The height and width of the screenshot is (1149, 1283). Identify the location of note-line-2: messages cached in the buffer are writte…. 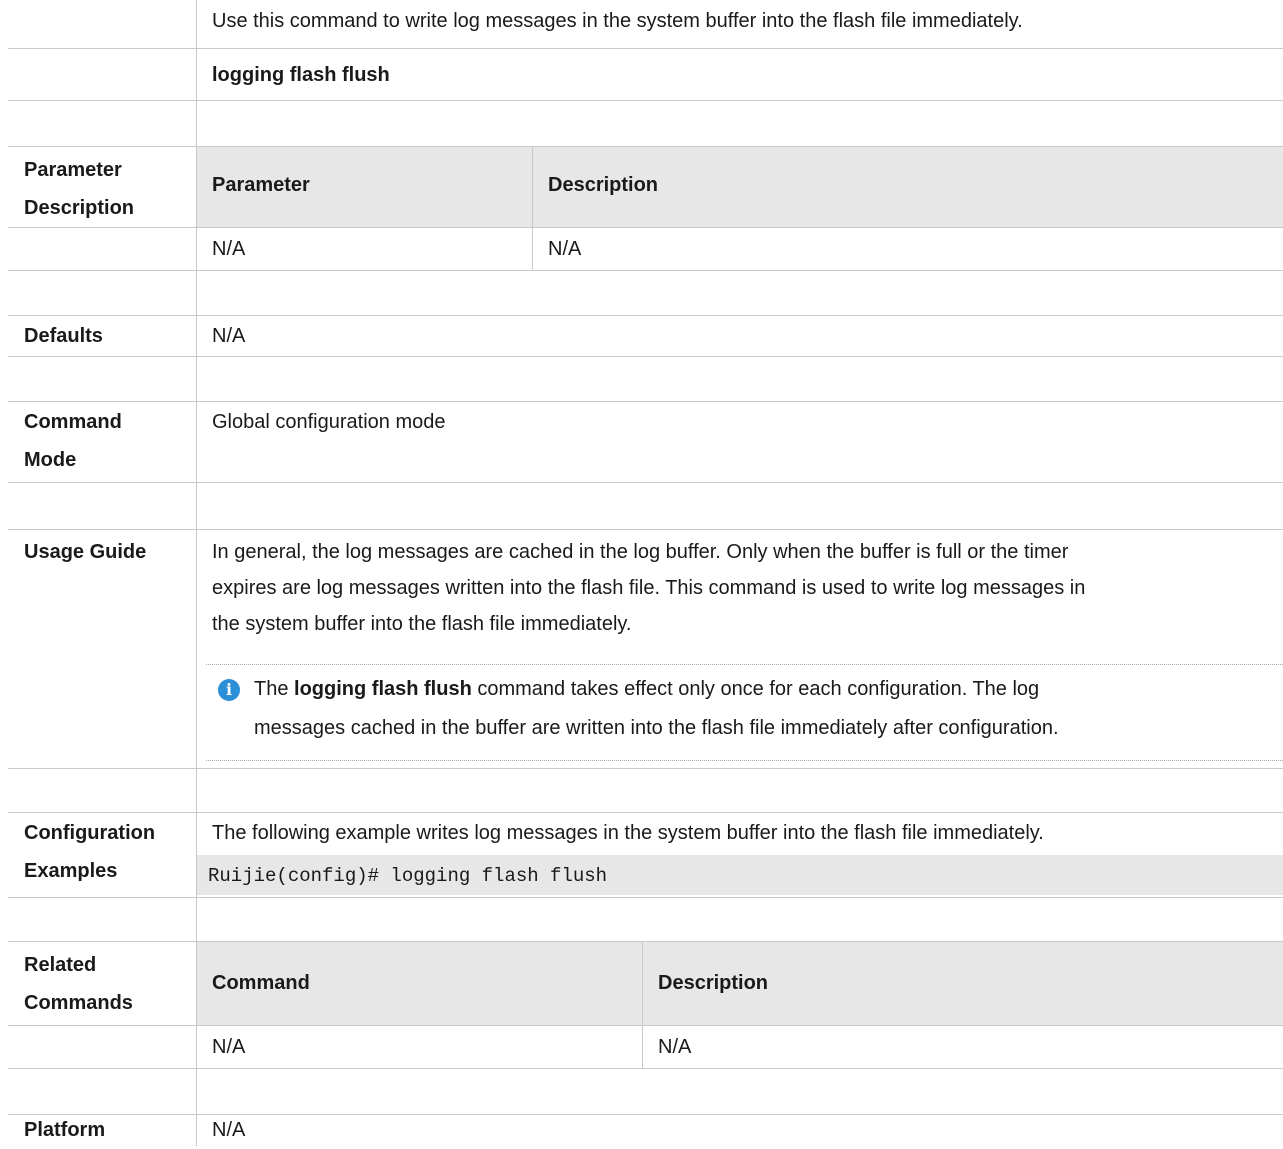
(656, 728).